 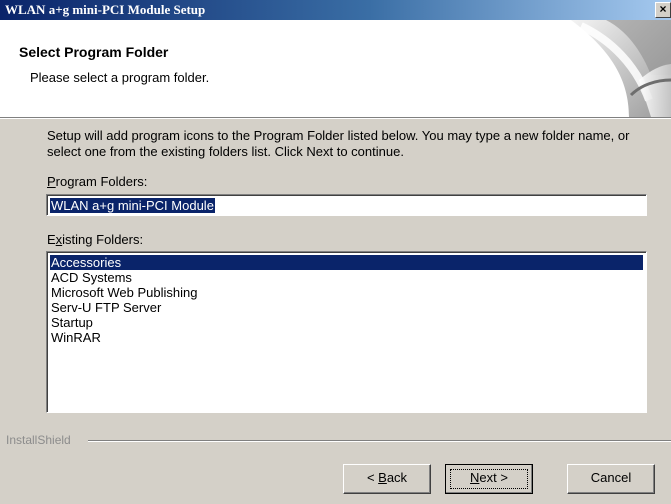 I want to click on header-divider, so click(x=335, y=118).